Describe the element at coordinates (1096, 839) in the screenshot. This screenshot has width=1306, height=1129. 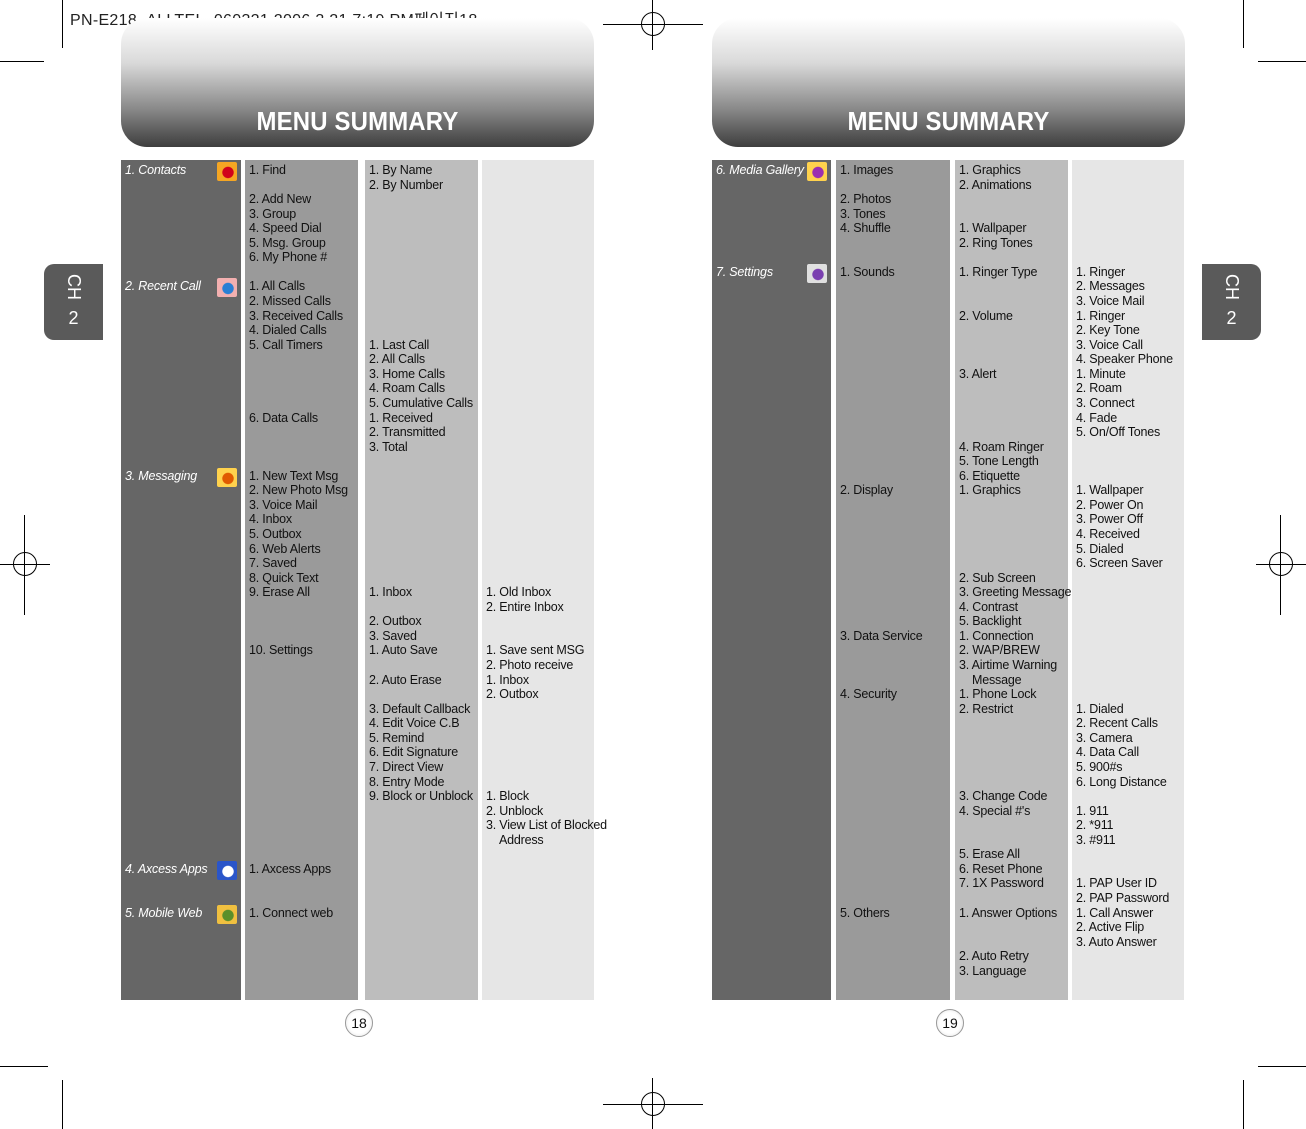
I see `menu-item: 3. #911` at that location.